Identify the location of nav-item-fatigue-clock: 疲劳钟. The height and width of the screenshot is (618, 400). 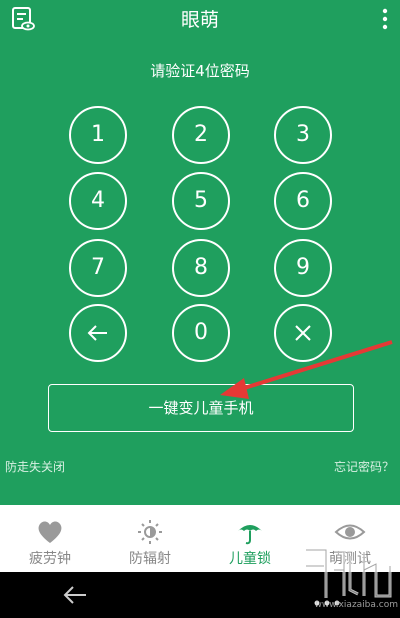
(50, 538).